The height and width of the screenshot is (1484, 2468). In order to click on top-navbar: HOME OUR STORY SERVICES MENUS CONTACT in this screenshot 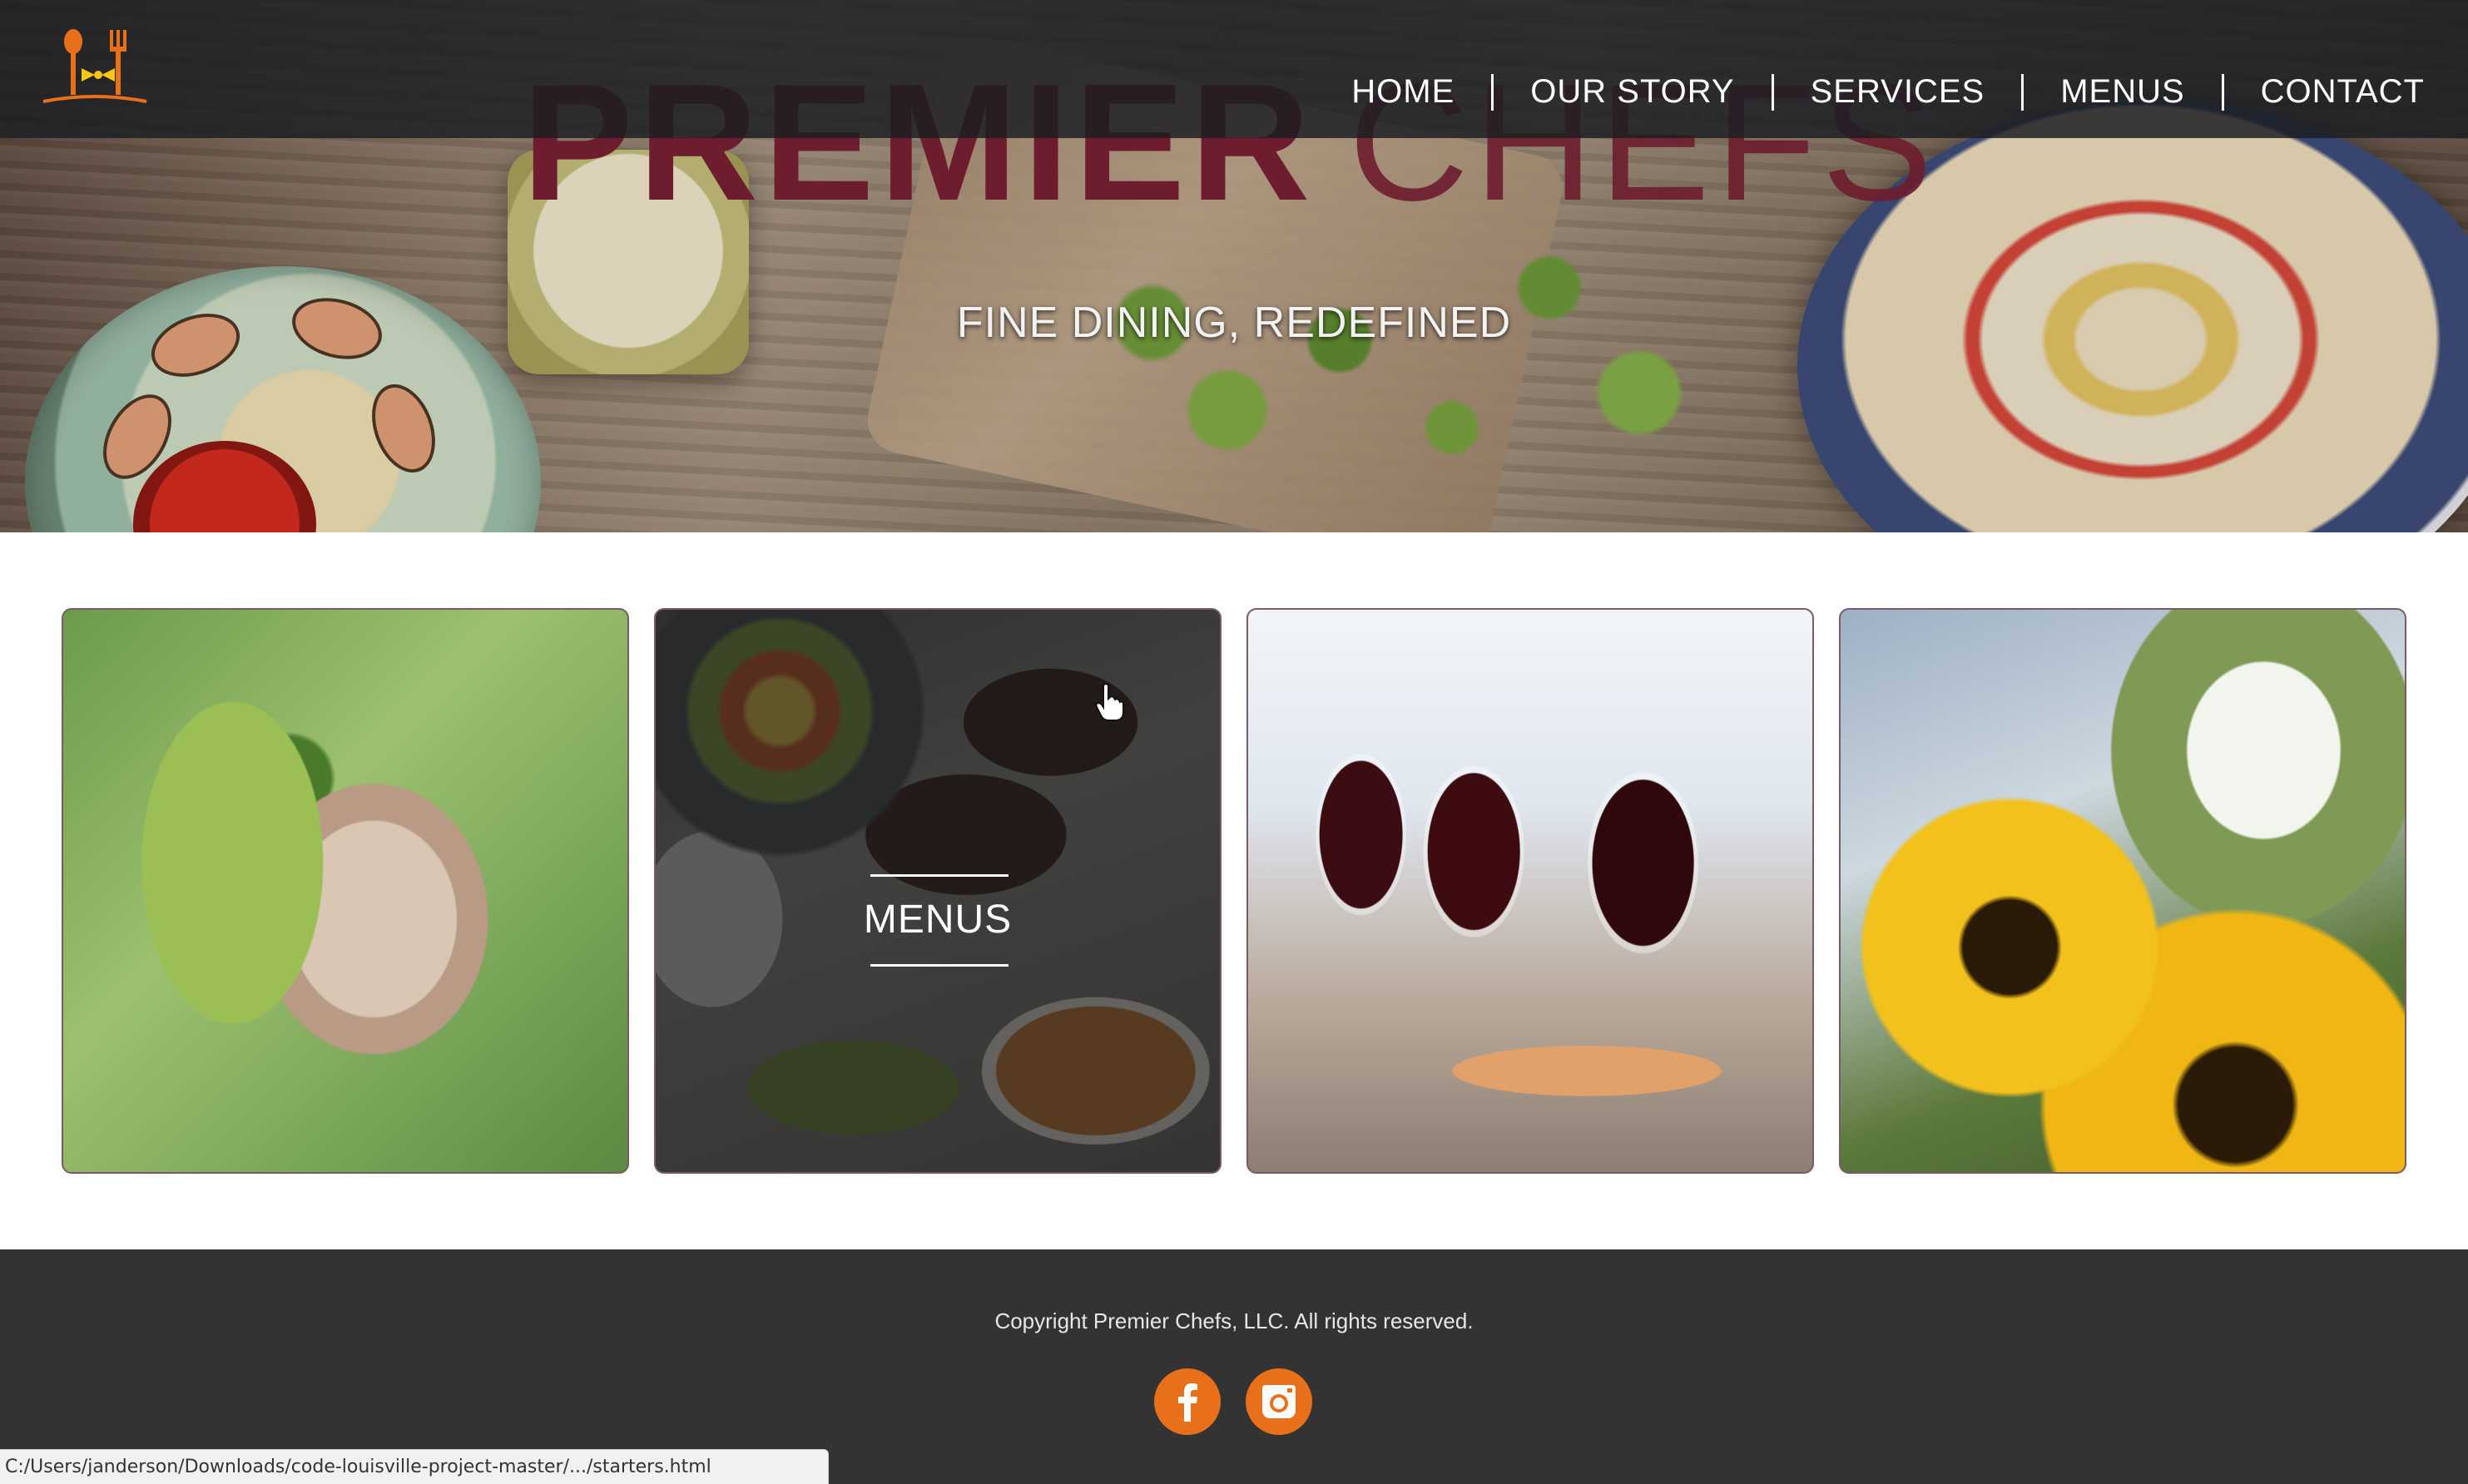, I will do `click(1234, 69)`.